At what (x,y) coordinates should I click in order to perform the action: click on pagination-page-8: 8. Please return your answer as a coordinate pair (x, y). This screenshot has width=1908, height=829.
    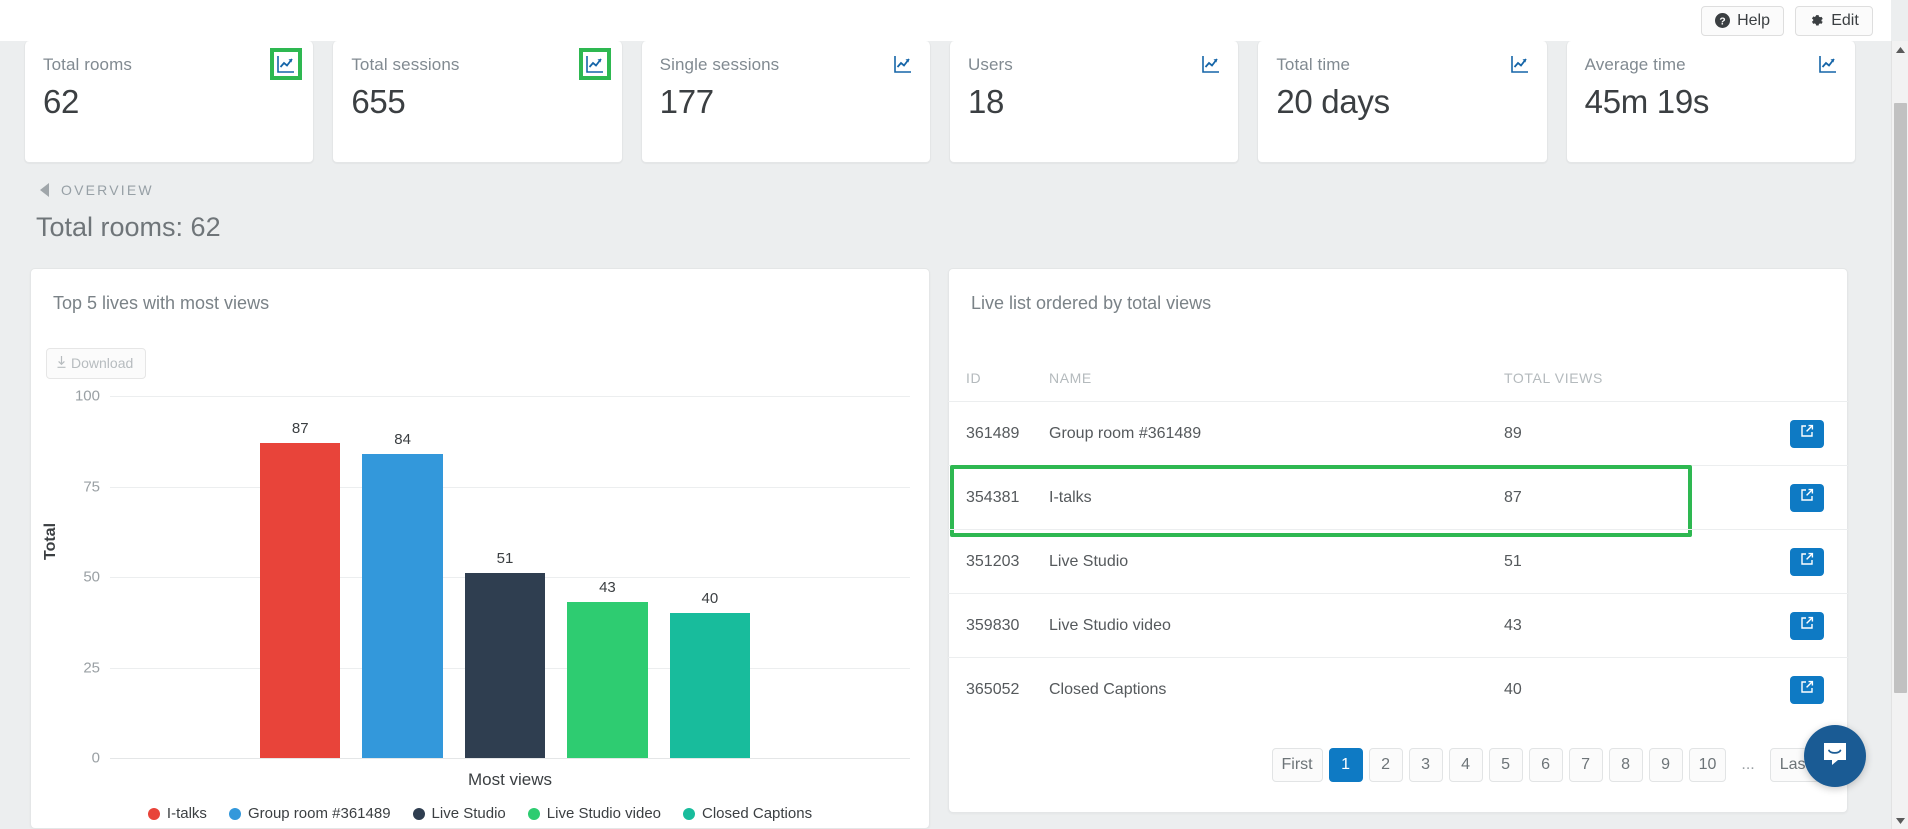
    Looking at the image, I should click on (1625, 765).